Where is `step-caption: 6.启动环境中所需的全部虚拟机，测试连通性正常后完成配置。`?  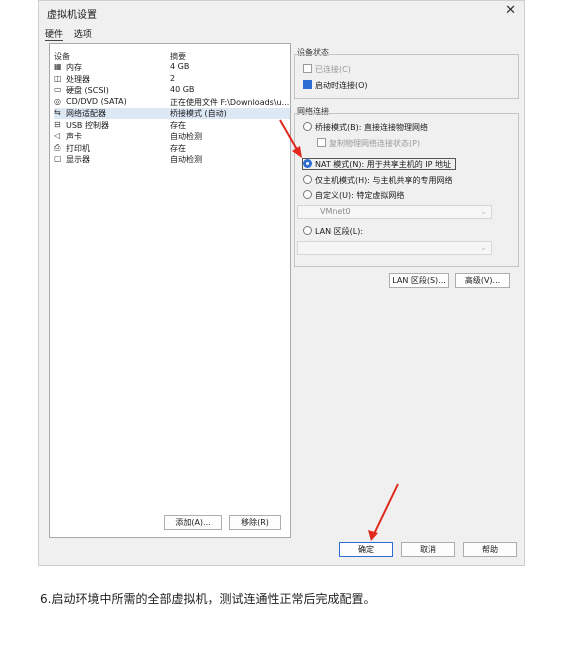 step-caption: 6.启动环境中所需的全部虚拟机，测试连通性正常后完成配置。 is located at coordinates (208, 599).